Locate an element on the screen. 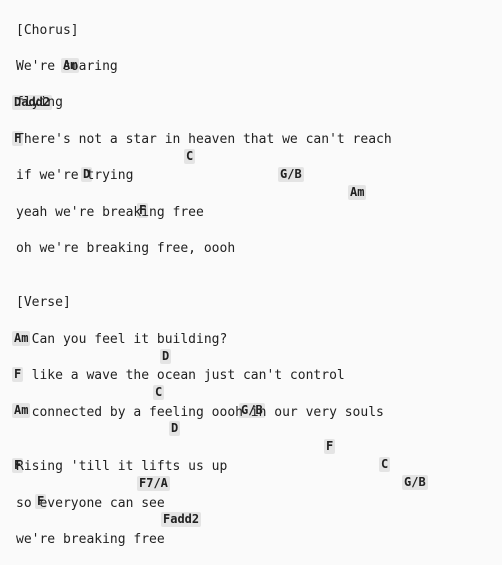 Image resolution: width=502 pixels, height=565 pixels. chord: Fadd2 is located at coordinates (181, 519).